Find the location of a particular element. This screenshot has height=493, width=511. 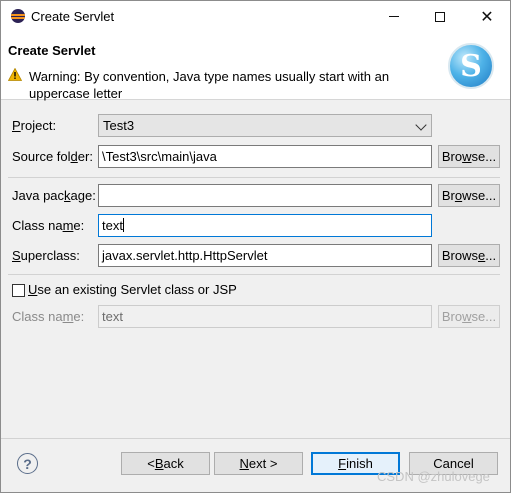

warning-icon is located at coordinates (15, 74).